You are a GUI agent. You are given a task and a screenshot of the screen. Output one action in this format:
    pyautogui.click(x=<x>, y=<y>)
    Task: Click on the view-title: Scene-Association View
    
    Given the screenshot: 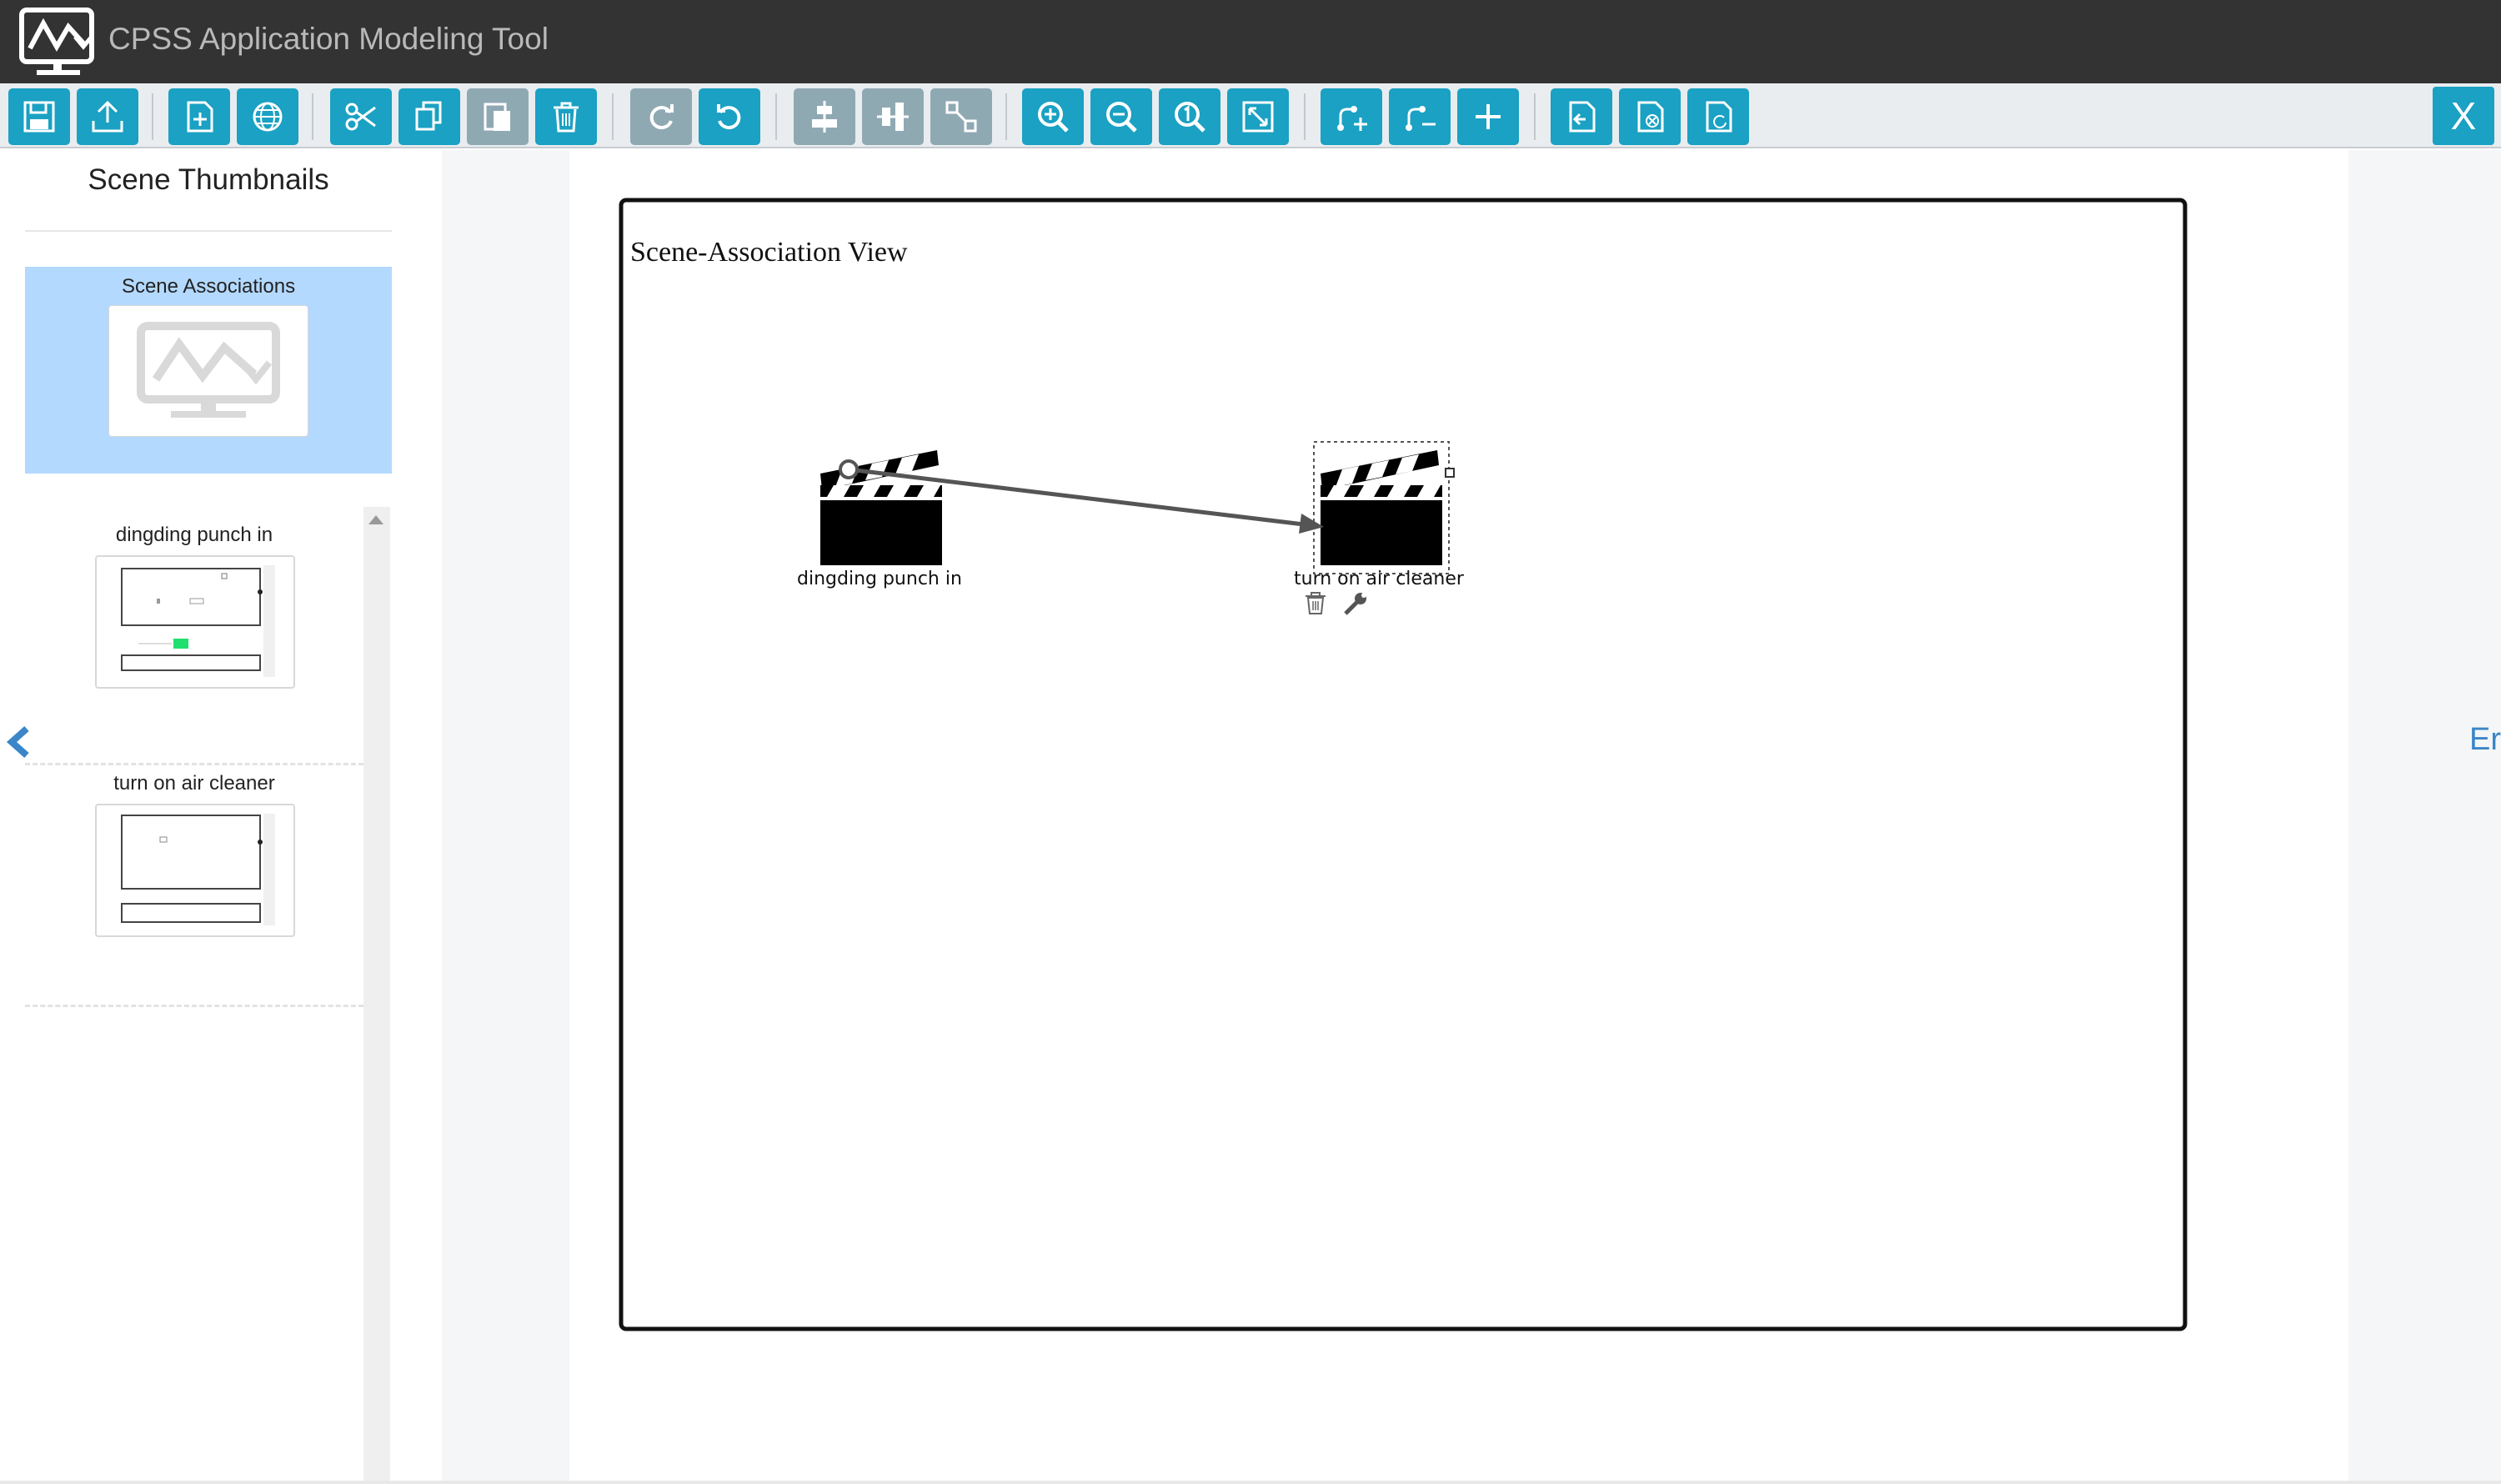 What is the action you would take?
    pyautogui.click(x=769, y=252)
    